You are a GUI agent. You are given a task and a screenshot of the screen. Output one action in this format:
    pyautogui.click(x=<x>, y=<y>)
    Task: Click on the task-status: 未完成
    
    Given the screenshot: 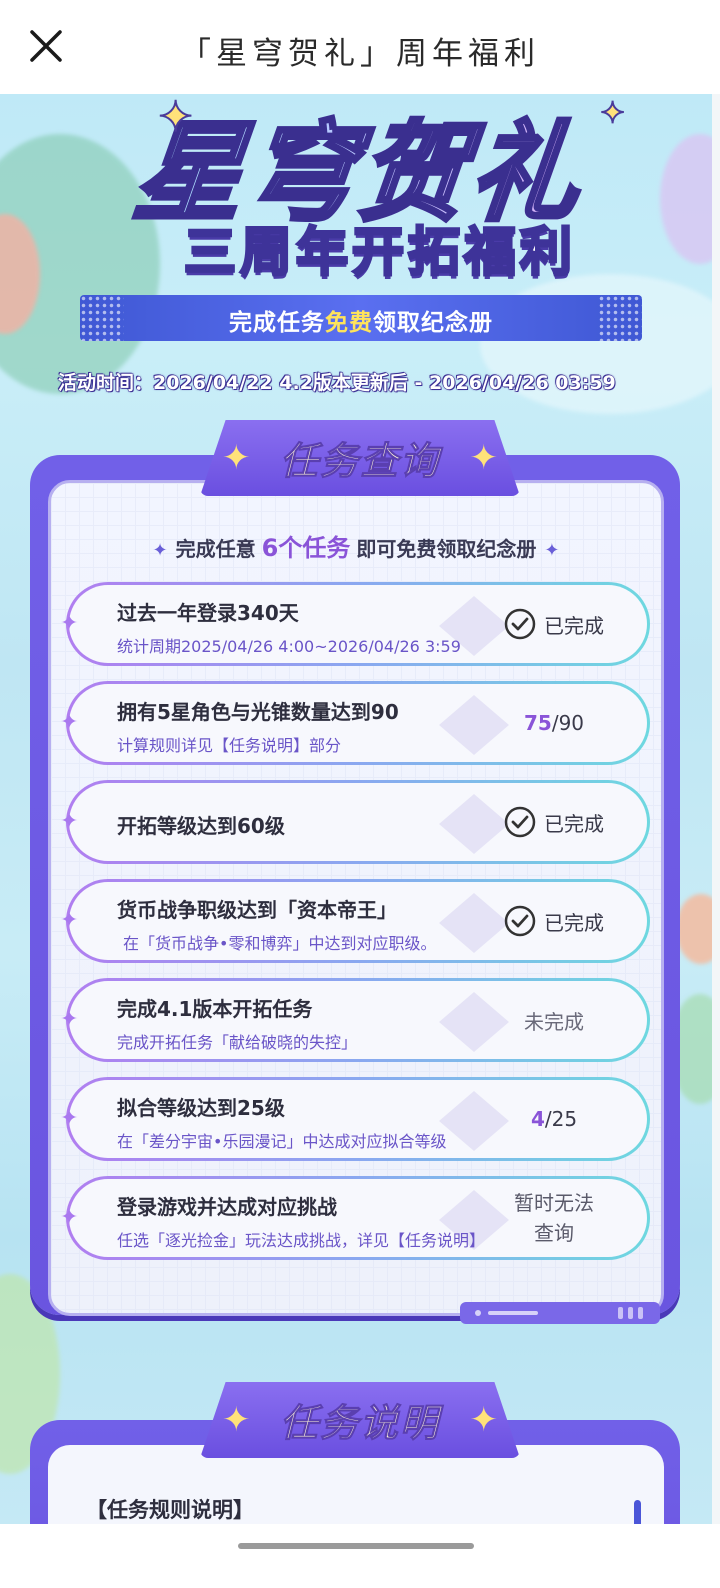 What is the action you would take?
    pyautogui.click(x=554, y=1020)
    